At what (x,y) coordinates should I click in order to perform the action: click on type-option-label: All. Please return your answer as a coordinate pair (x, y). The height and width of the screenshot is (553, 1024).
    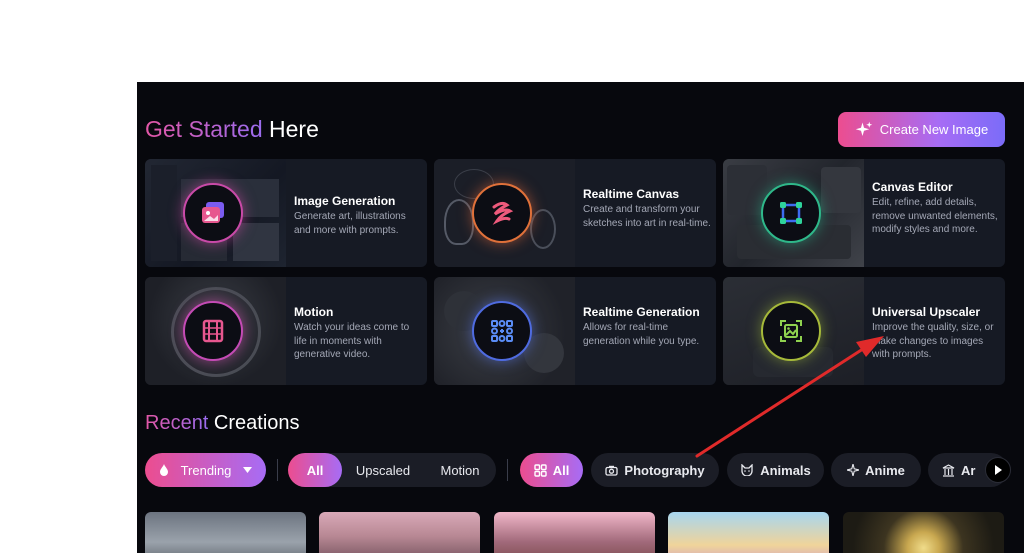
    Looking at the image, I should click on (315, 470).